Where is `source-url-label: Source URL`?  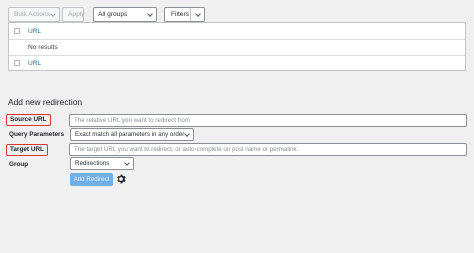 source-url-label: Source URL is located at coordinates (28, 120).